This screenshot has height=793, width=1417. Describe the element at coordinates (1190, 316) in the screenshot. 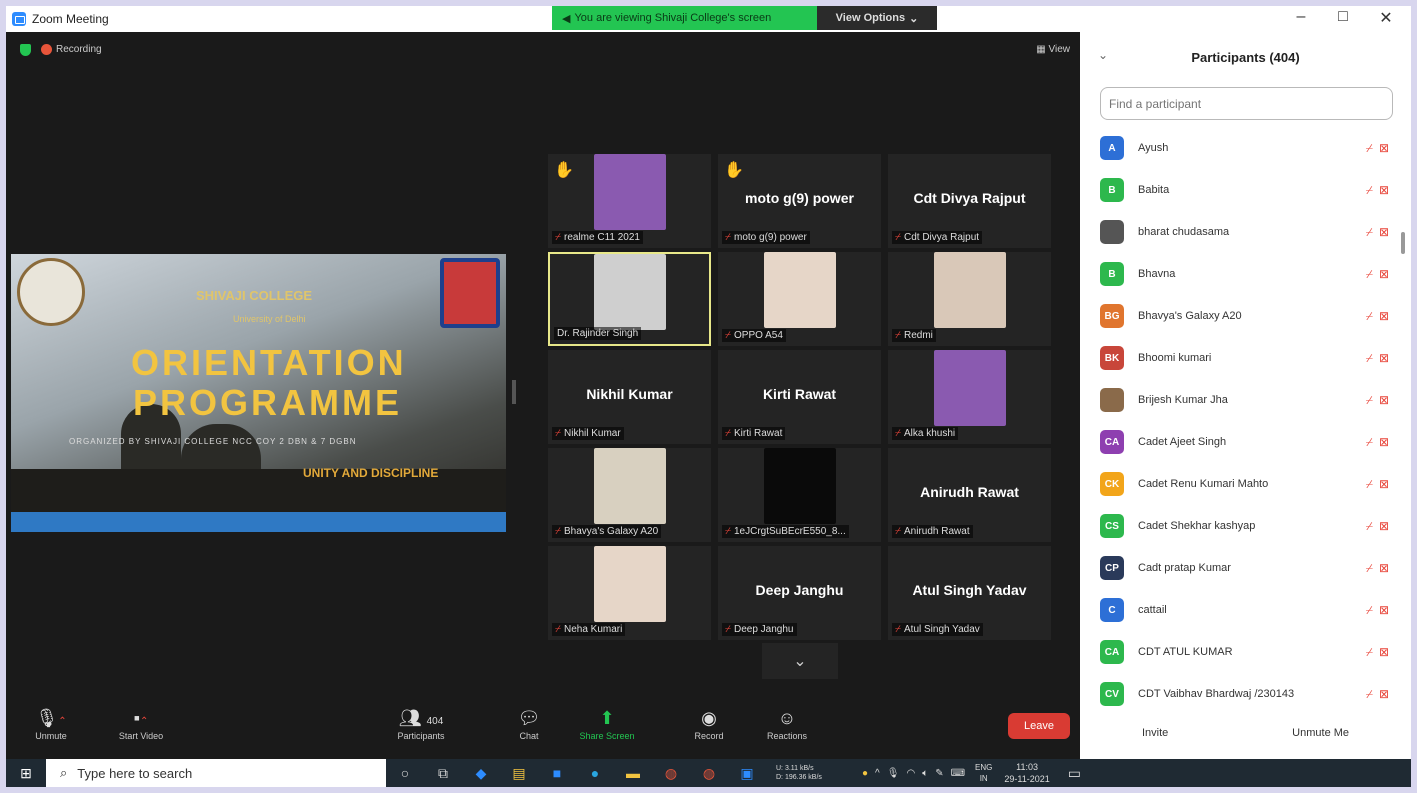

I see `participant-name: Bhavya's Galaxy A20` at that location.